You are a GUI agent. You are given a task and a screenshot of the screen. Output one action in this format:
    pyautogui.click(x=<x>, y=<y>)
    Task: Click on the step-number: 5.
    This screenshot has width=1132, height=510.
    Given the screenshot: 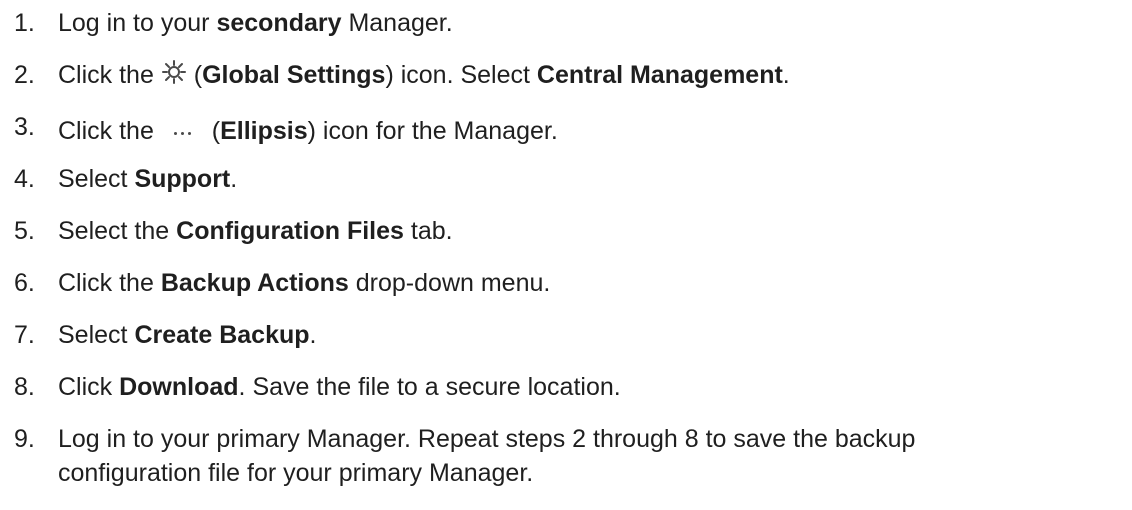 What is the action you would take?
    pyautogui.click(x=24, y=231)
    